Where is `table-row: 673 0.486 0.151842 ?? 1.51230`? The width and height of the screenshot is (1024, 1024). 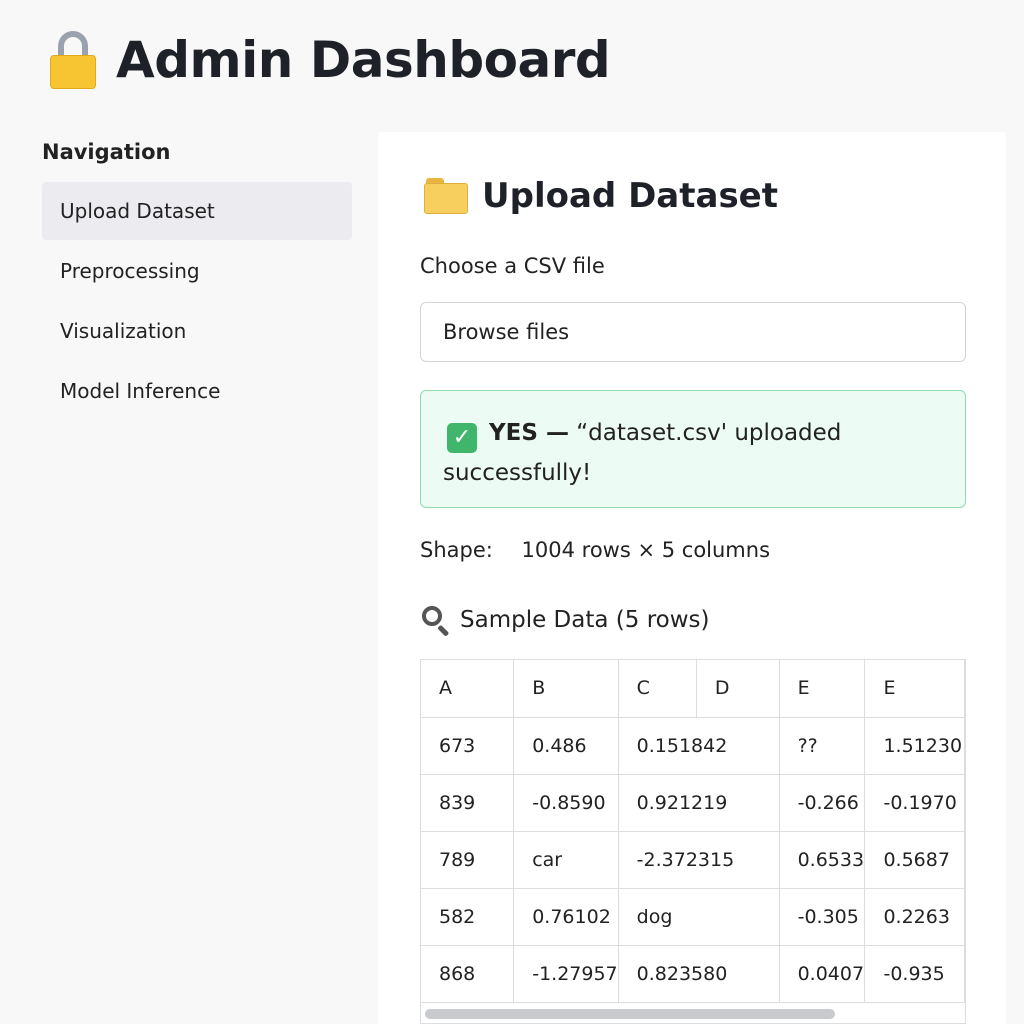
table-row: 673 0.486 0.151842 ?? 1.51230 is located at coordinates (693, 746).